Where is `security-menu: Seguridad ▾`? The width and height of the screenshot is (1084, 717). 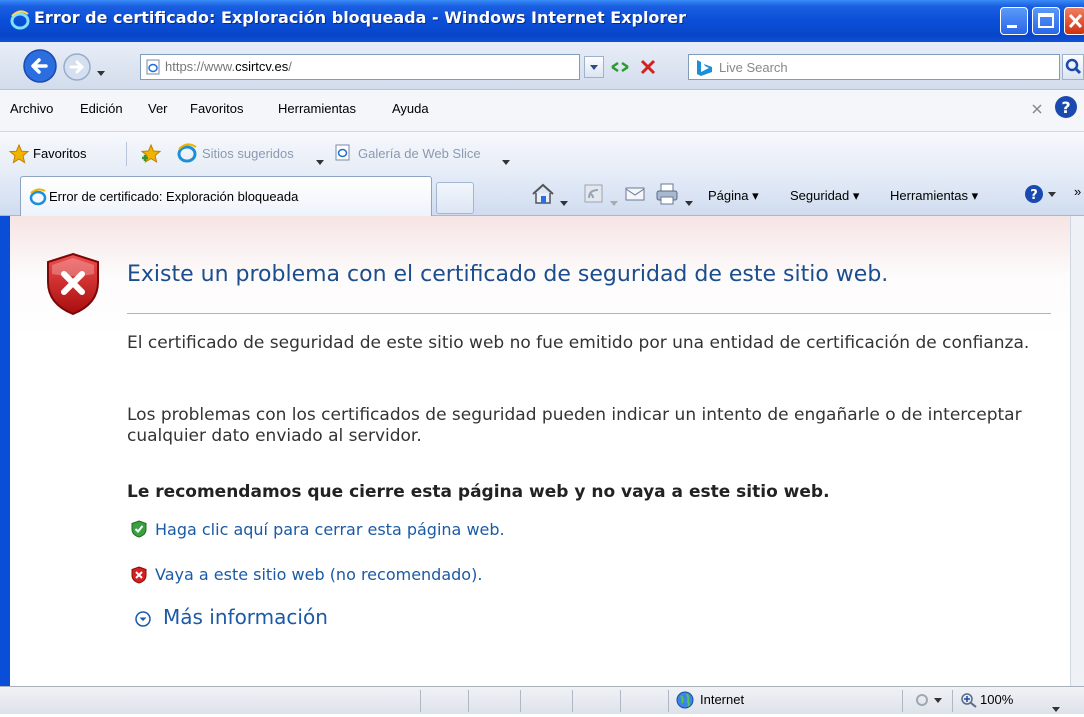 security-menu: Seguridad ▾ is located at coordinates (824, 196).